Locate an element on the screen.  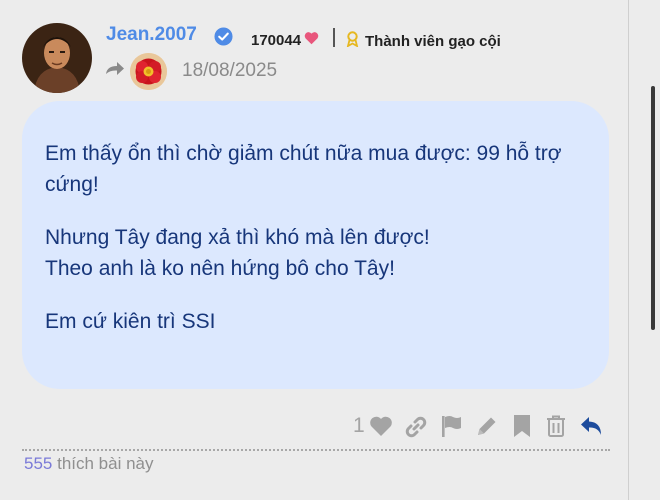
post-divider is located at coordinates (316, 450).